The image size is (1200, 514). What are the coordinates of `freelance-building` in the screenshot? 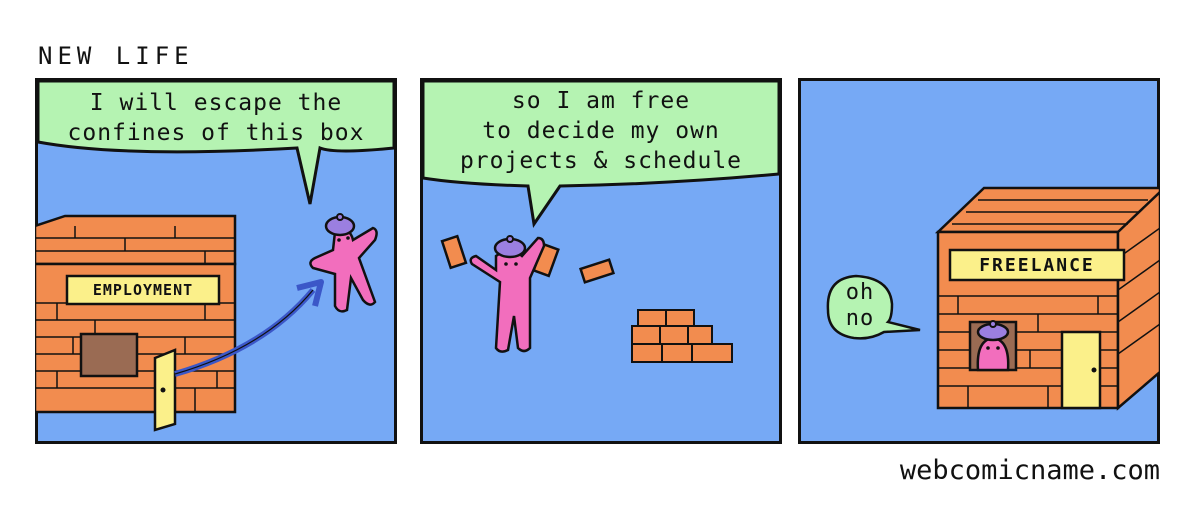 It's located at (1047, 298).